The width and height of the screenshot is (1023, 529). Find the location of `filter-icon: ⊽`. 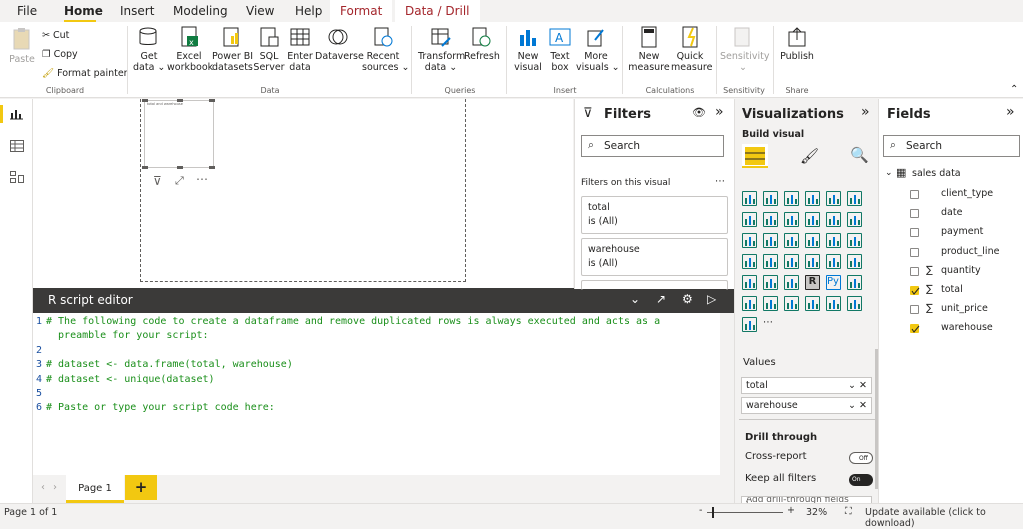

filter-icon: ⊽ is located at coordinates (157, 181).